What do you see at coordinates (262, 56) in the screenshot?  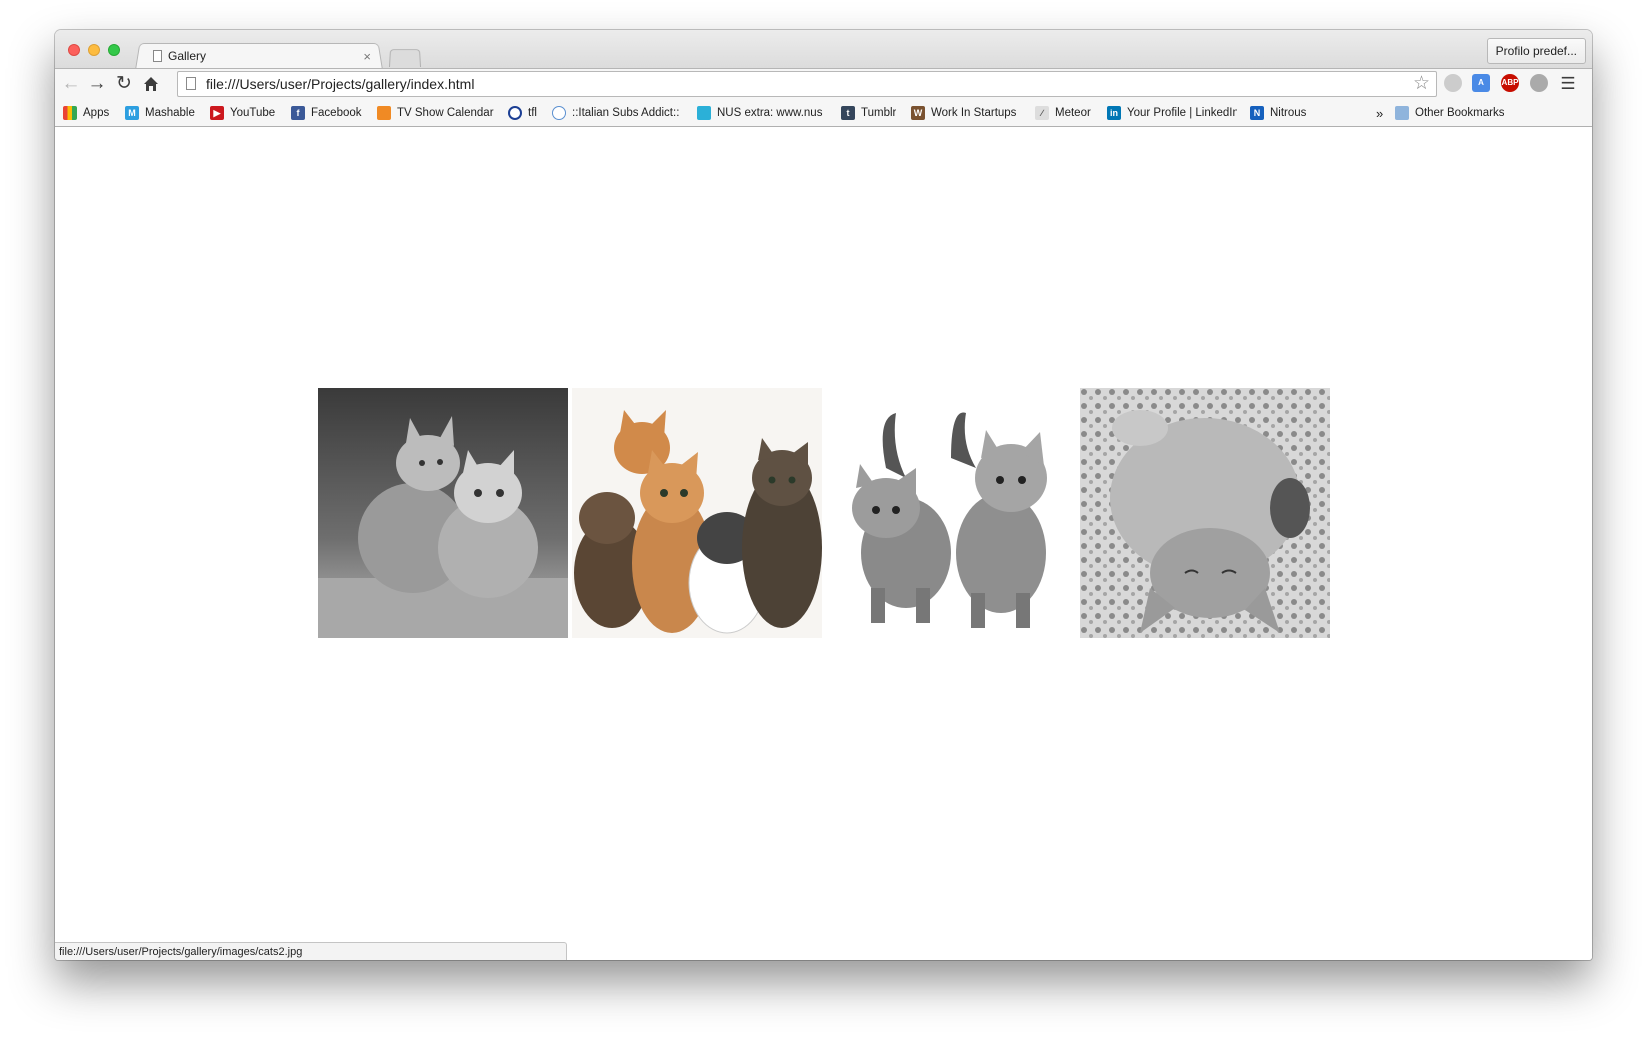 I see `tab-content: Gallery ×` at bounding box center [262, 56].